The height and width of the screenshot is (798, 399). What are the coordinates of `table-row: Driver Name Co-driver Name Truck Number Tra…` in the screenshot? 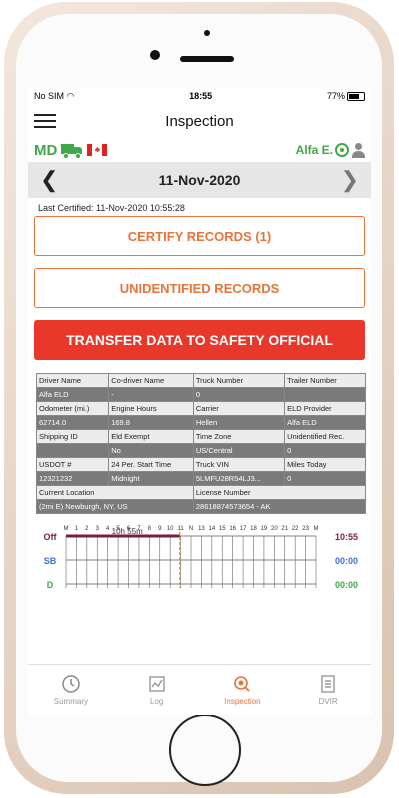 It's located at (200, 380).